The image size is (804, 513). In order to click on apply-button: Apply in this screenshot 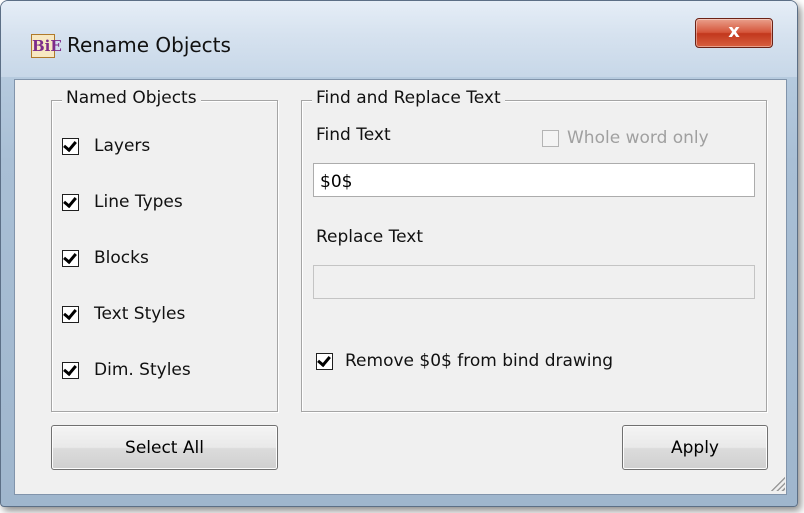, I will do `click(695, 447)`.